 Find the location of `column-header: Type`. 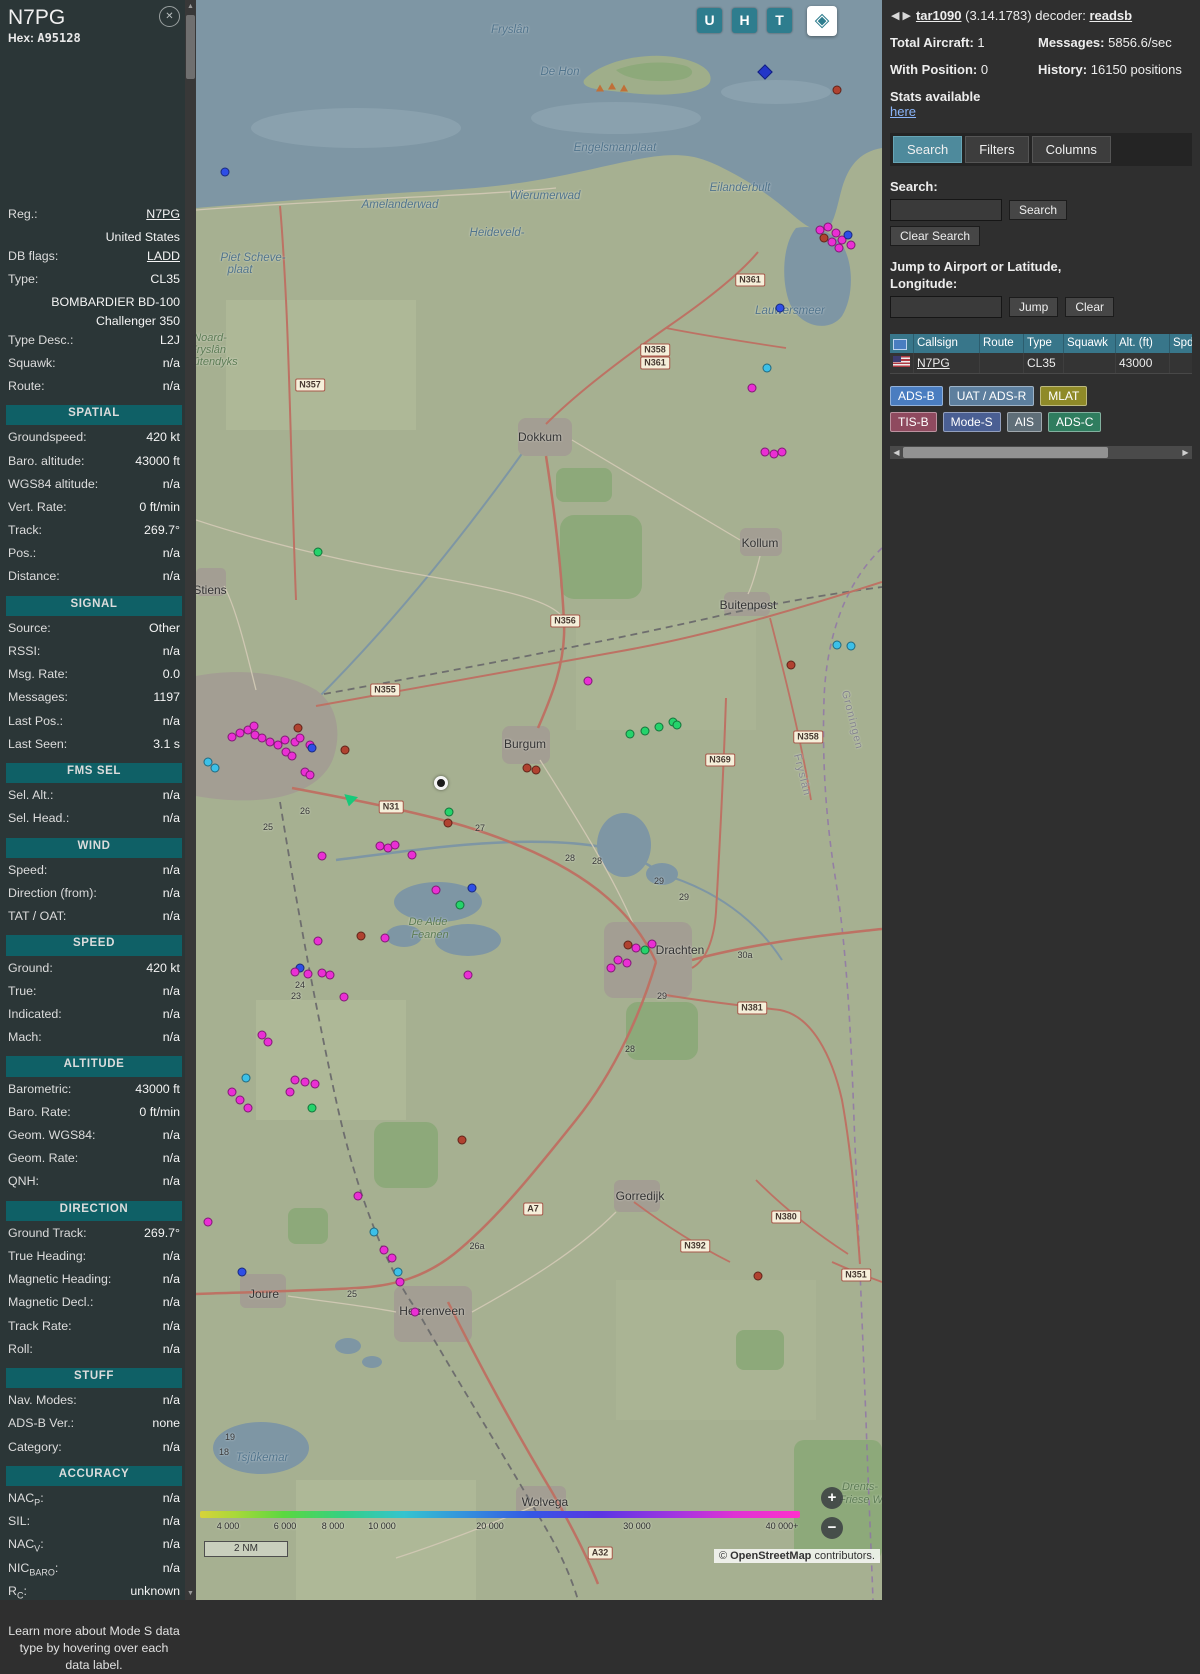

column-header: Type is located at coordinates (1044, 343).